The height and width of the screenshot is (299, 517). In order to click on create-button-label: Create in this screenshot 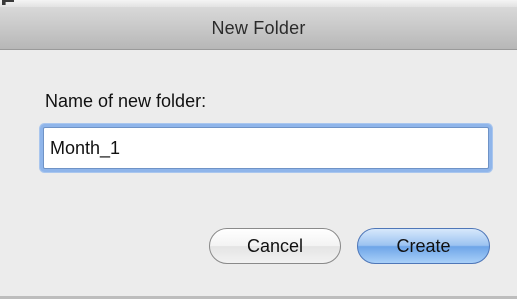, I will do `click(423, 245)`.